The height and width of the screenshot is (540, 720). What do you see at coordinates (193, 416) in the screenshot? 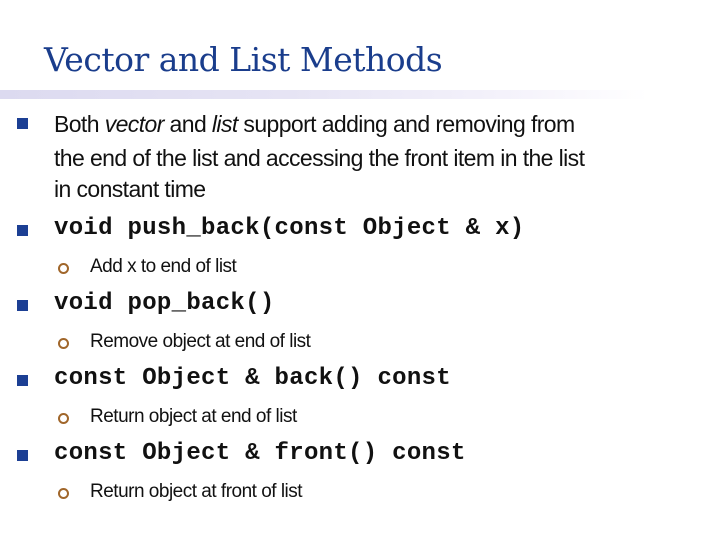
I see `method-description: Return object at end of list` at bounding box center [193, 416].